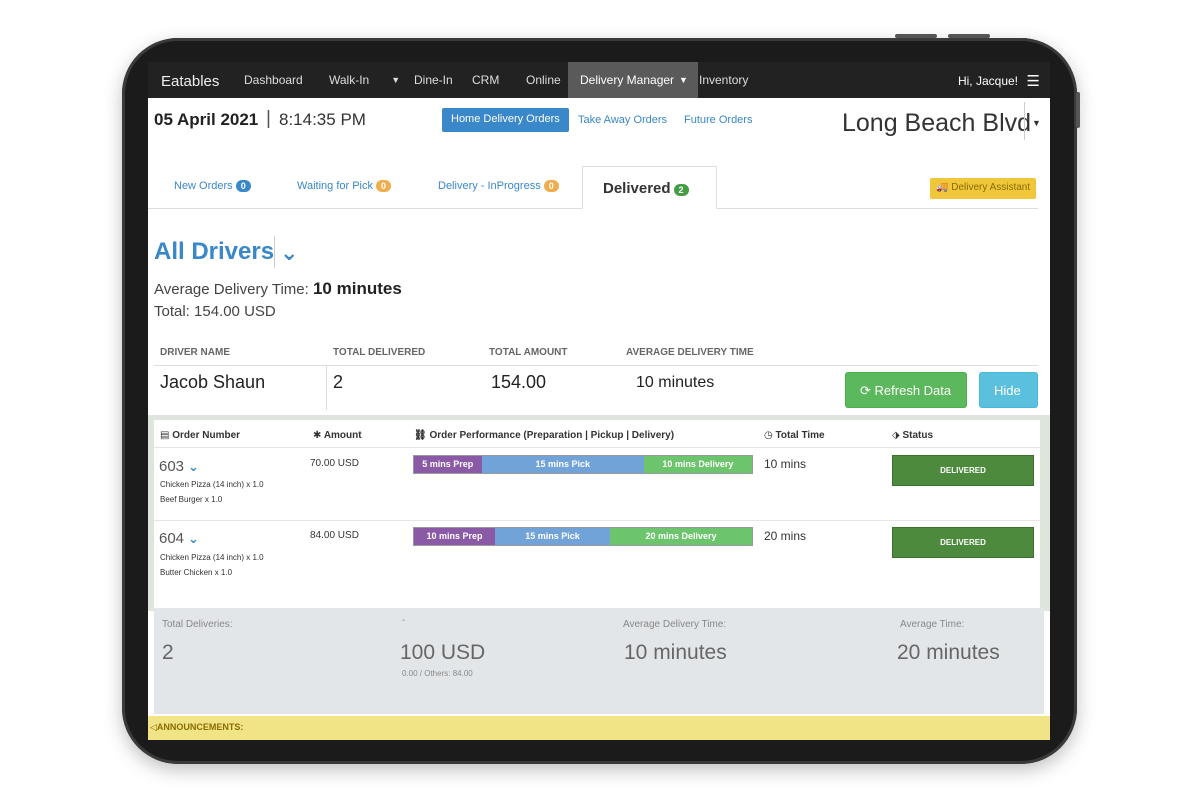  What do you see at coordinates (448, 464) in the screenshot?
I see `prep-segment: 5 mins Prep` at bounding box center [448, 464].